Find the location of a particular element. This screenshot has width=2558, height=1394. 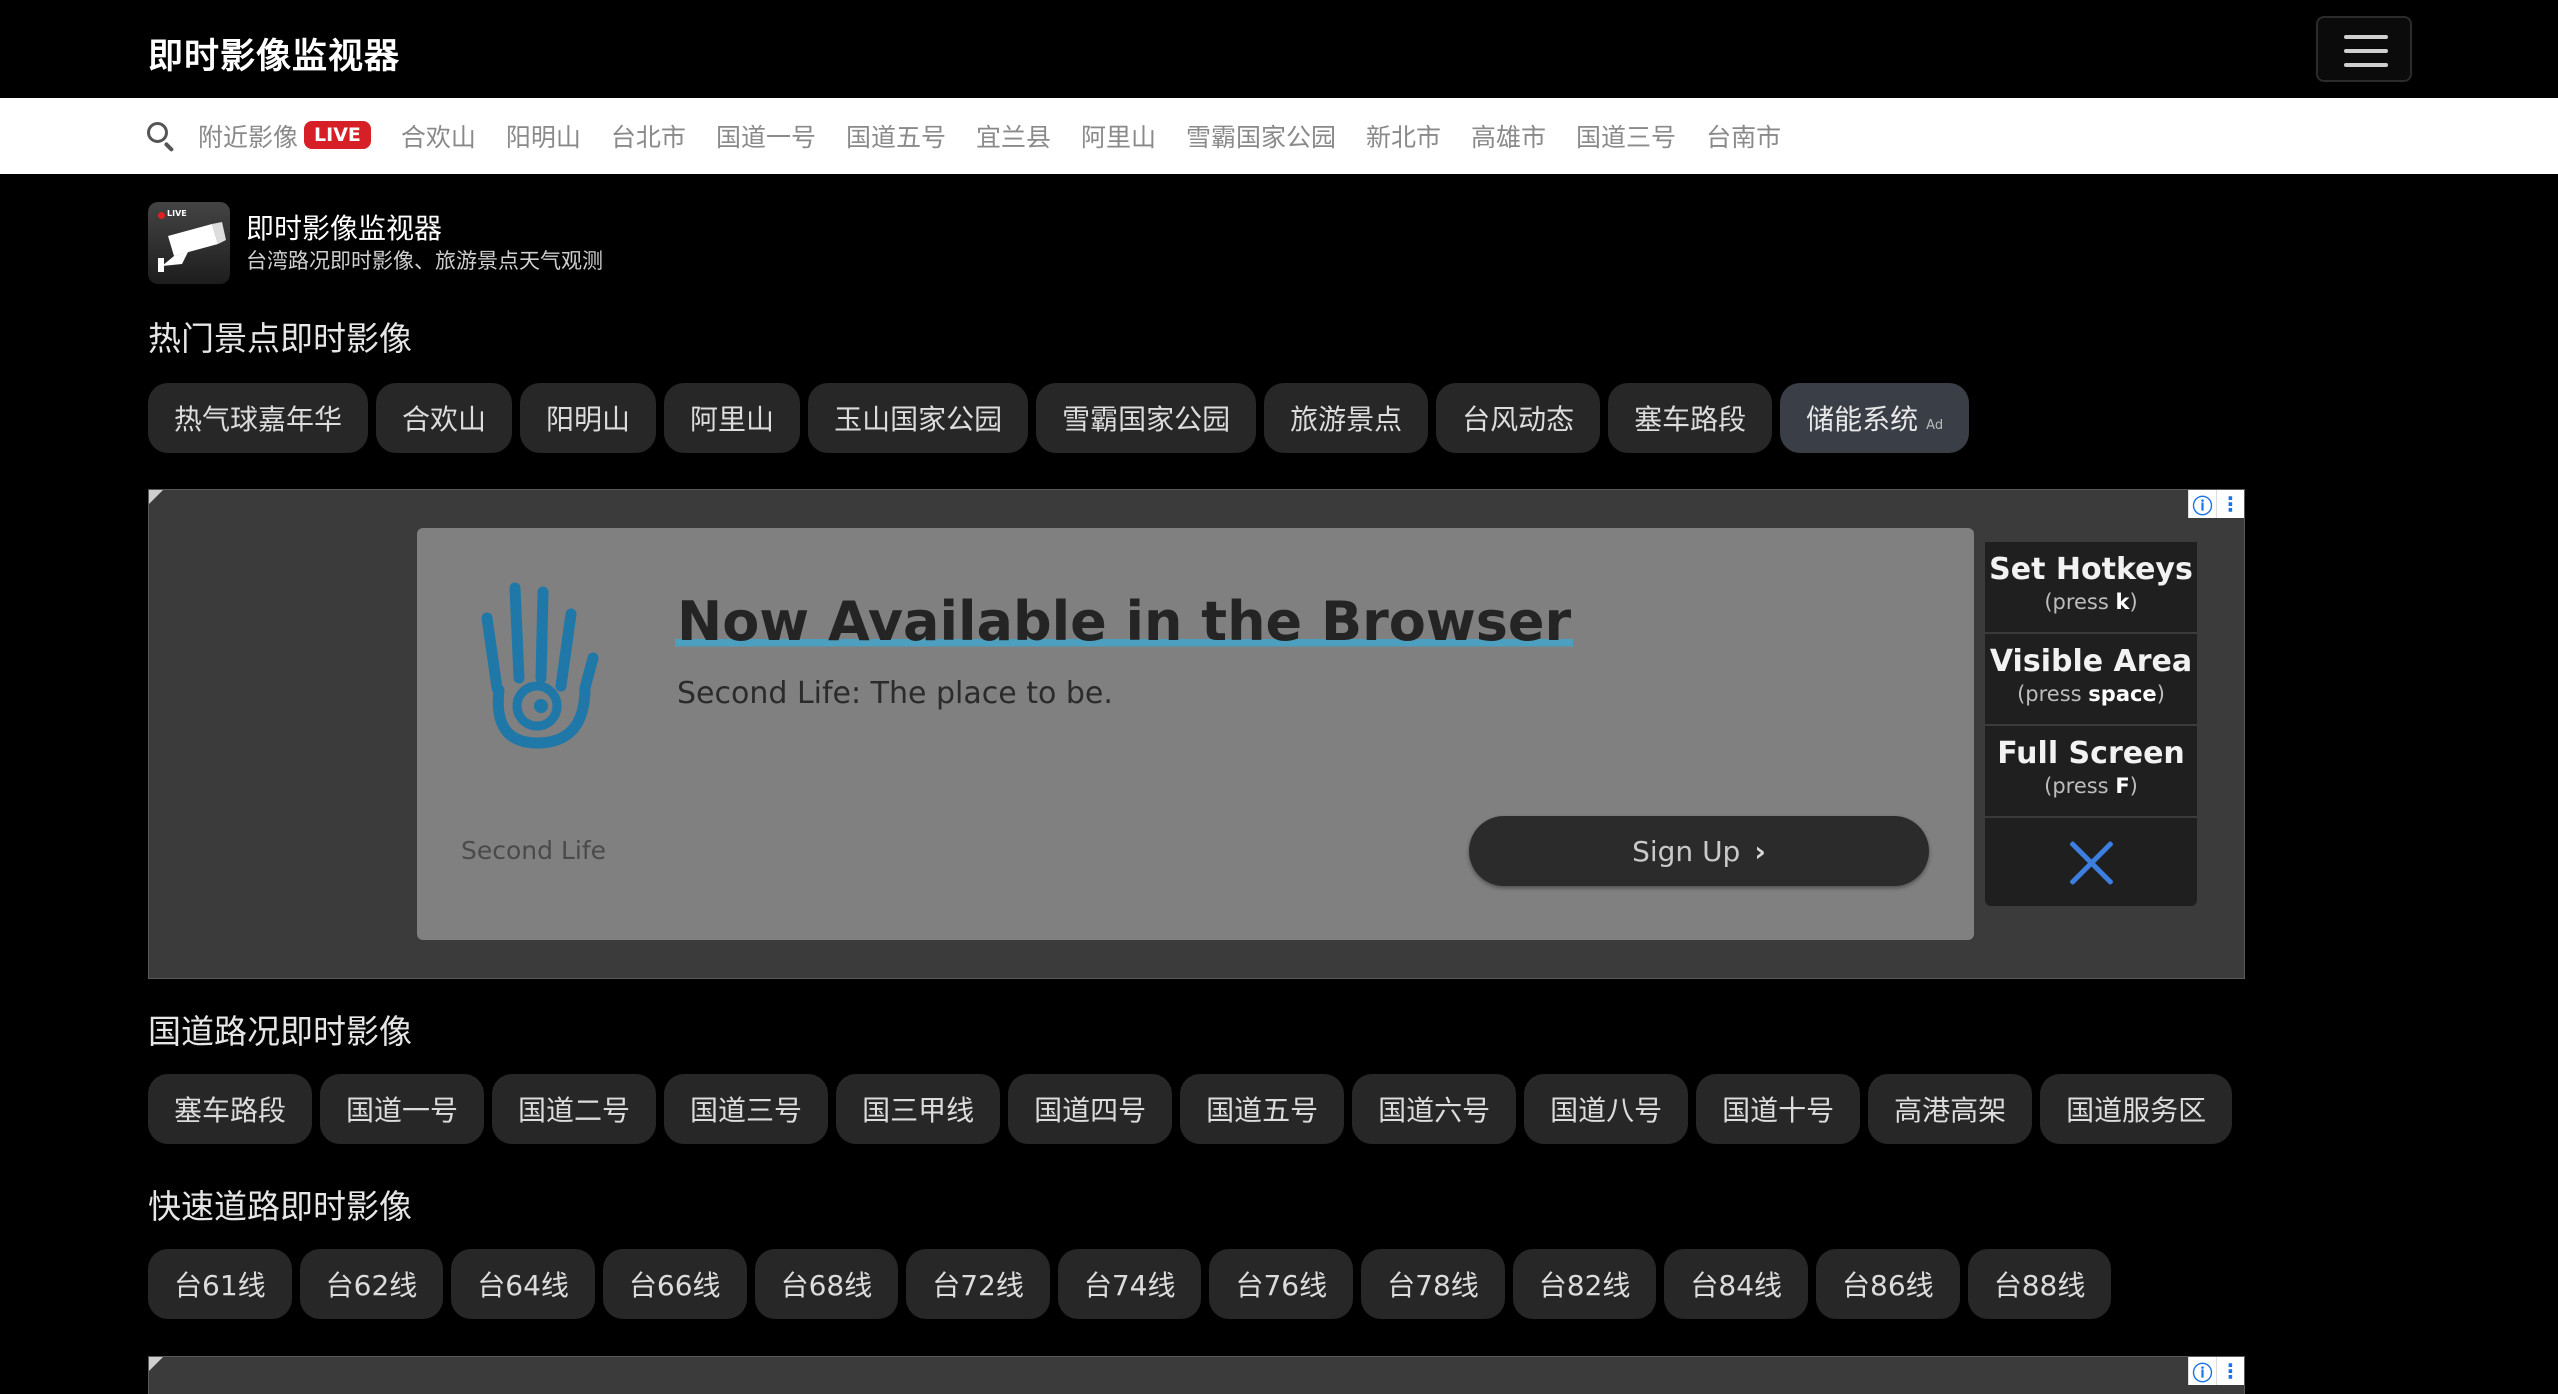

chip: 国道二号 is located at coordinates (574, 1109).